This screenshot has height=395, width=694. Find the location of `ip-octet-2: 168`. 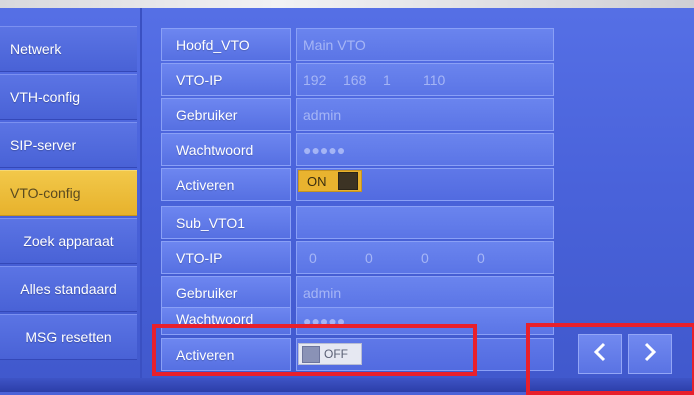

ip-octet-2: 168 is located at coordinates (363, 80).